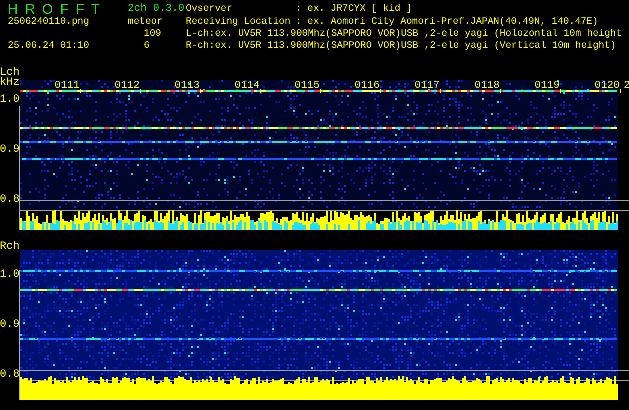 The height and width of the screenshot is (410, 629). What do you see at coordinates (157, 9) in the screenshot?
I see `version-label: 2ch 0.3.0` at bounding box center [157, 9].